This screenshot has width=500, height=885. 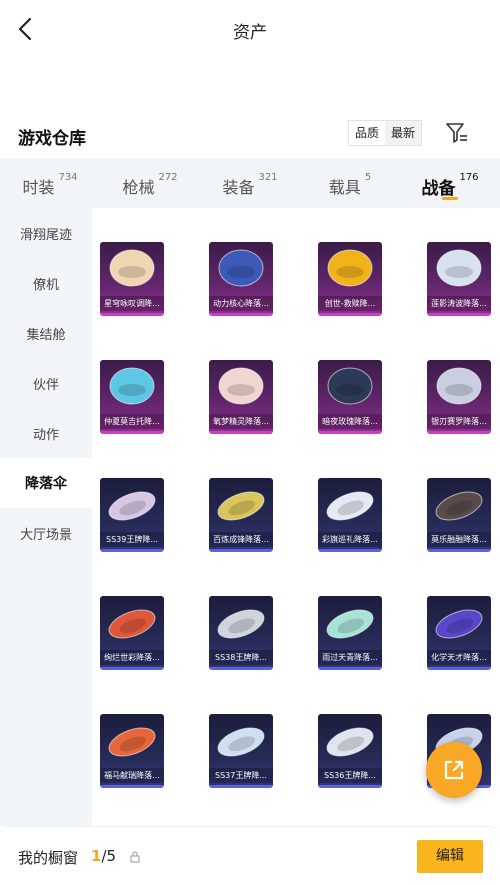 What do you see at coordinates (46, 433) in the screenshot?
I see `sidebar-item-emote: 动作` at bounding box center [46, 433].